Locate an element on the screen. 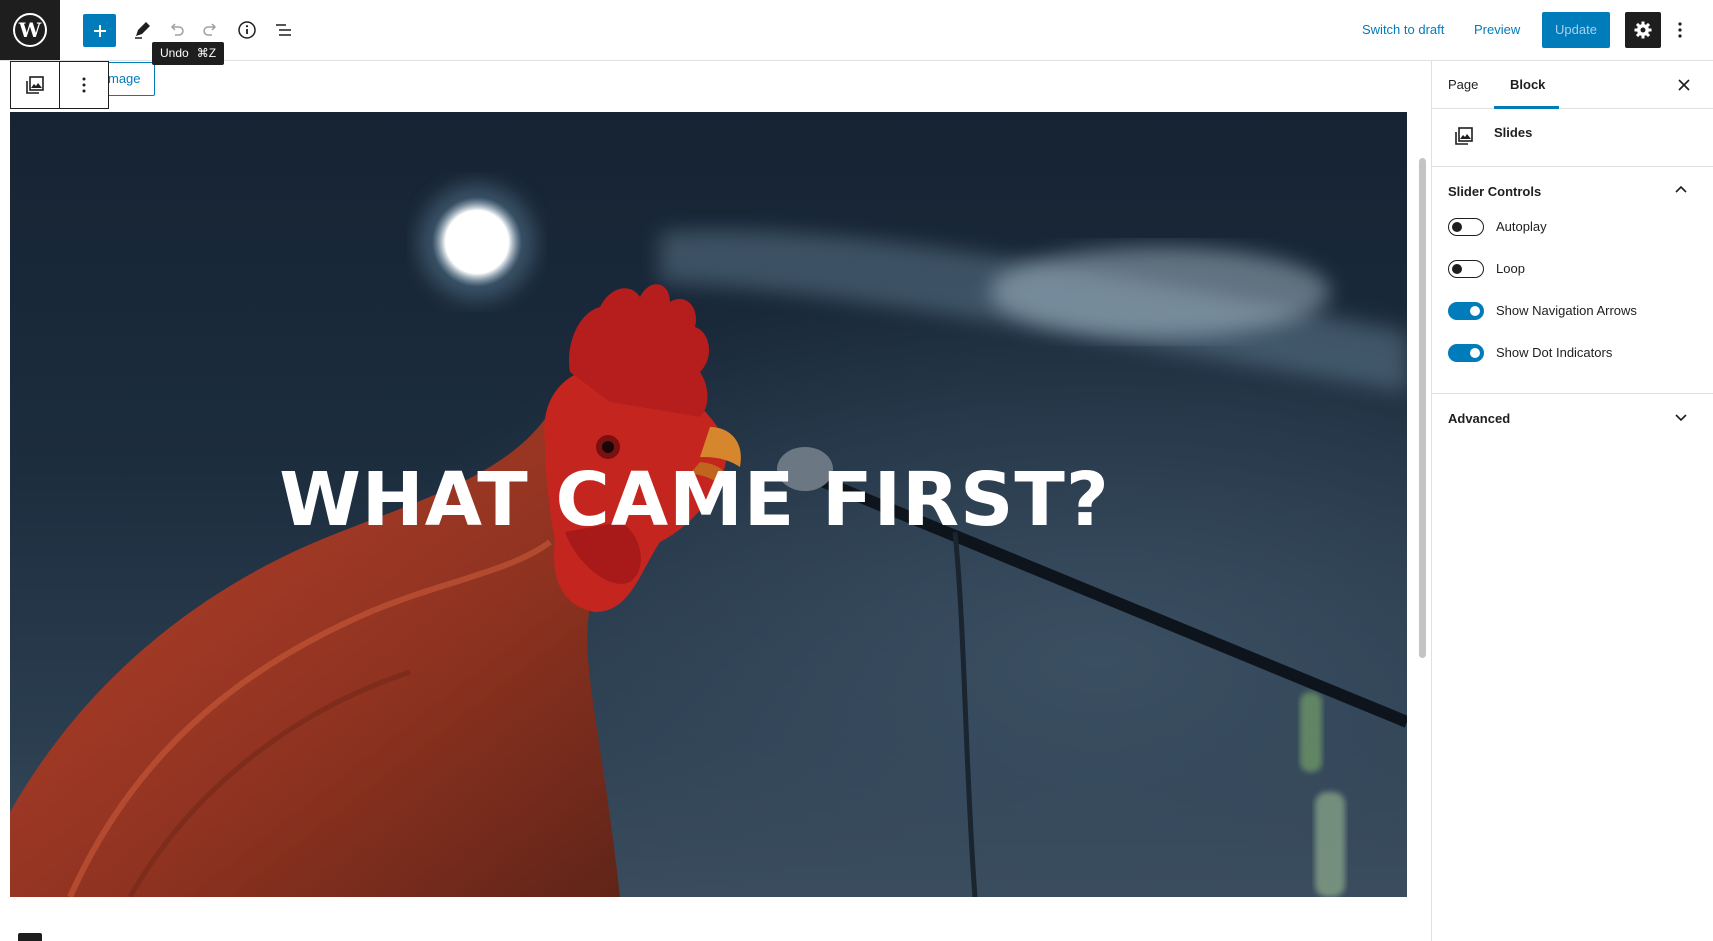 The width and height of the screenshot is (1713, 941). toggle-row-loop: Loop is located at coordinates (1572, 278).